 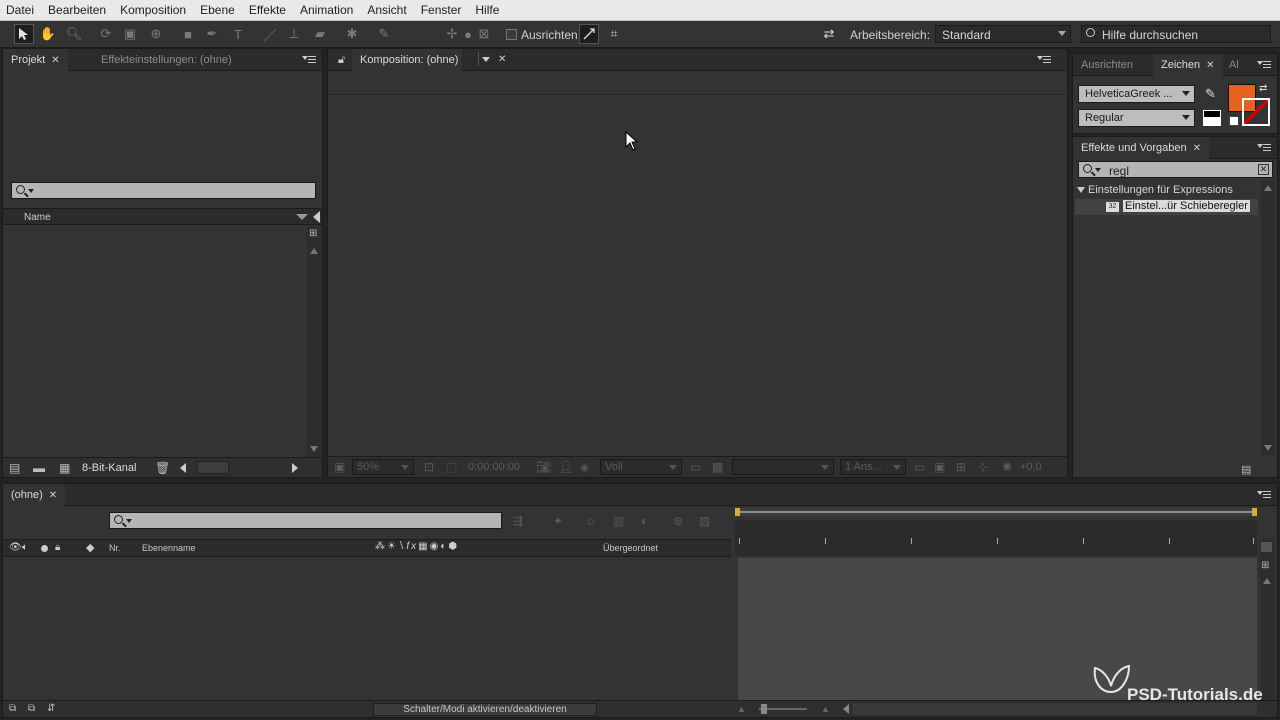 I want to click on flowchart-icon: ⊞, so click(x=313, y=233).